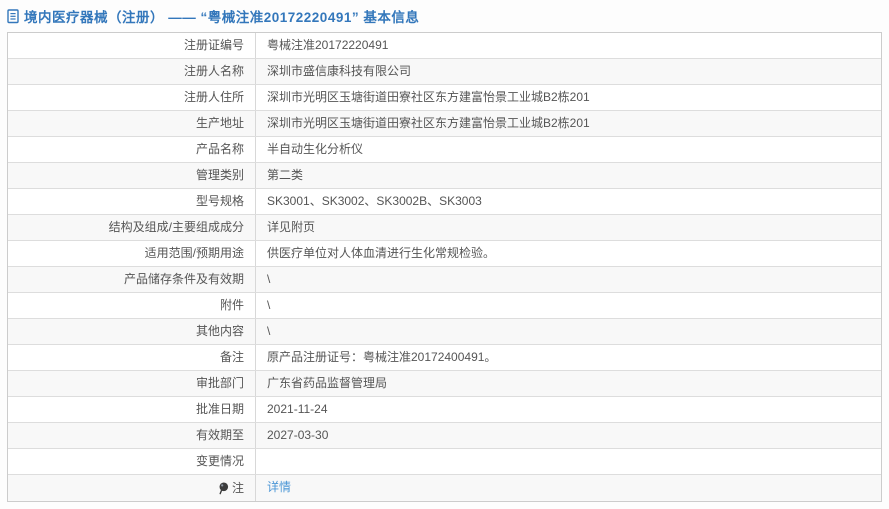  I want to click on row-value: 深圳市盛信康科技有限公司, so click(339, 71).